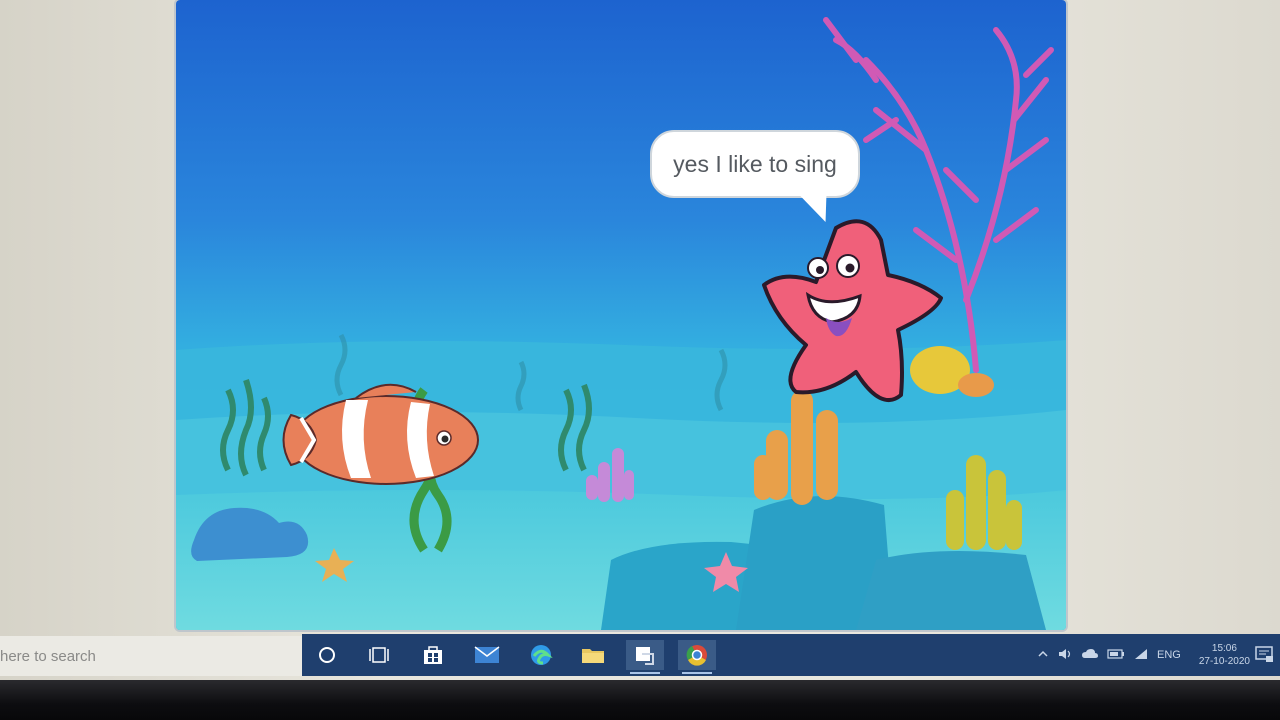 The height and width of the screenshot is (720, 1280). I want to click on battery-icon, so click(1116, 655).